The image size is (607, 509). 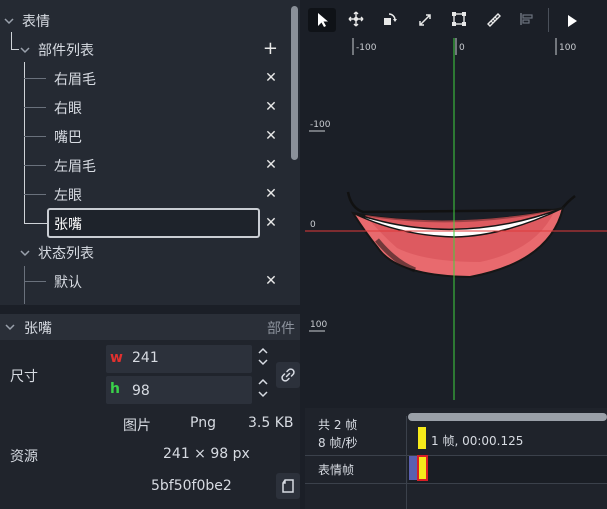 I want to click on properties-title: 张嘴, so click(x=38, y=329).